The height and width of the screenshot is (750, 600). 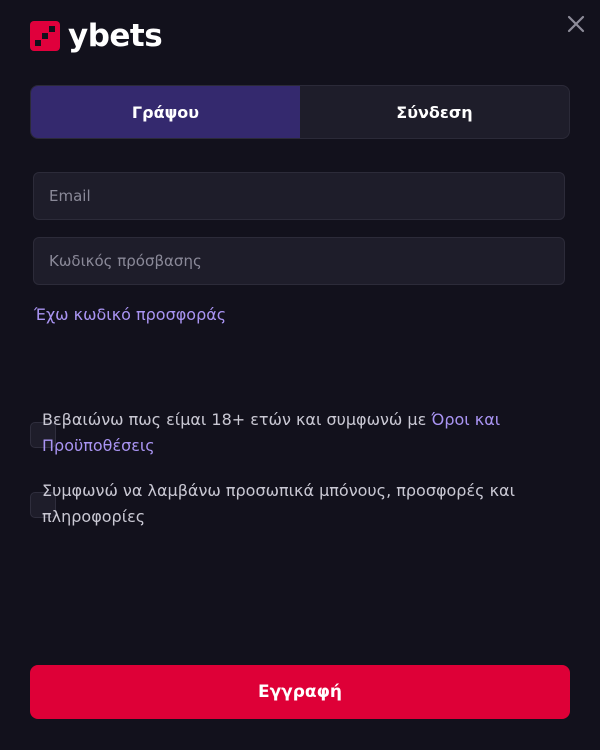 What do you see at coordinates (165, 112) in the screenshot?
I see `tab-register: Γράψου` at bounding box center [165, 112].